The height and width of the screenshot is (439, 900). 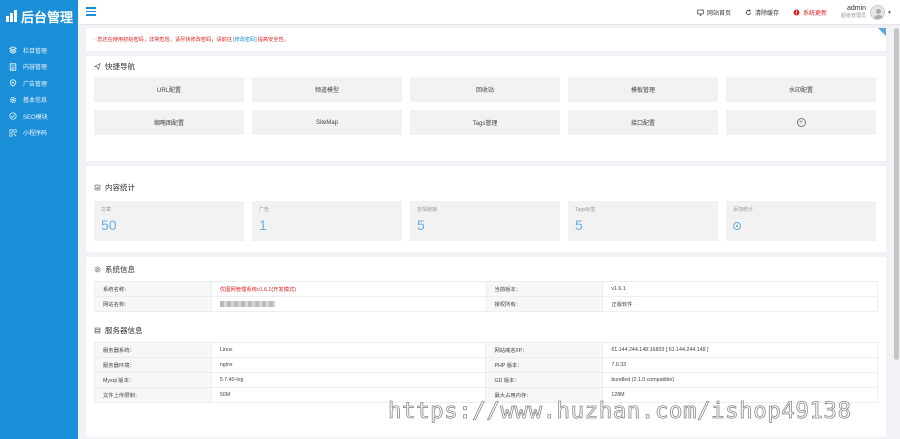 I want to click on content-stats-title-text: 内容统计, so click(x=120, y=187).